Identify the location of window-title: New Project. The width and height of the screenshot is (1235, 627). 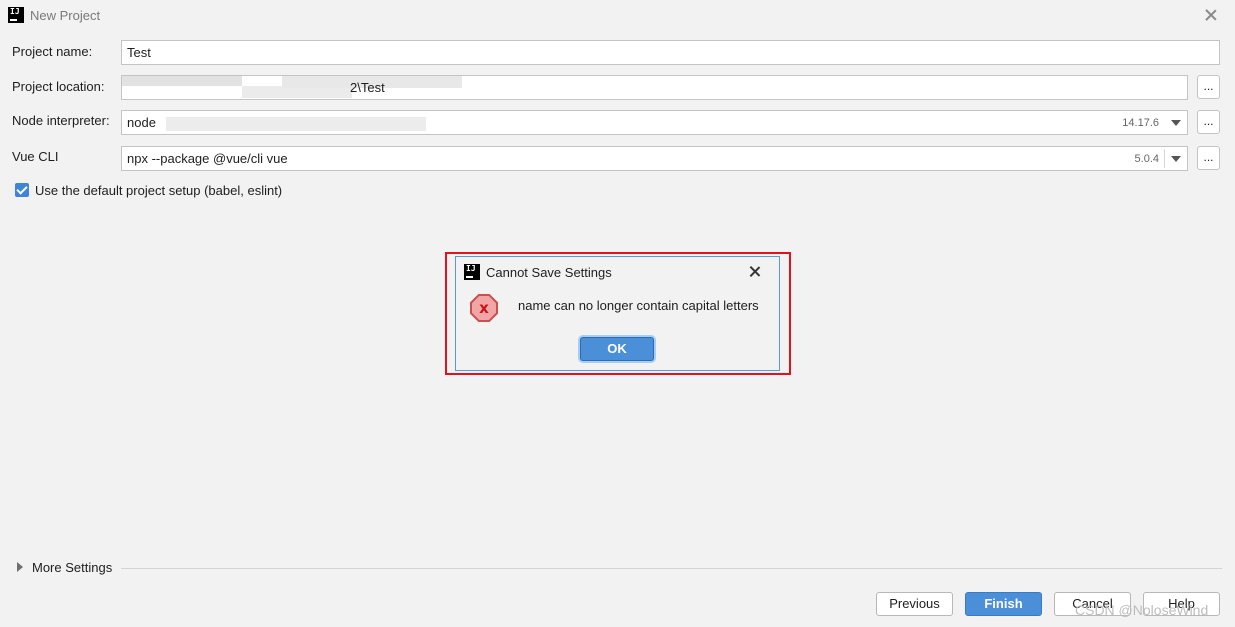
(65, 15).